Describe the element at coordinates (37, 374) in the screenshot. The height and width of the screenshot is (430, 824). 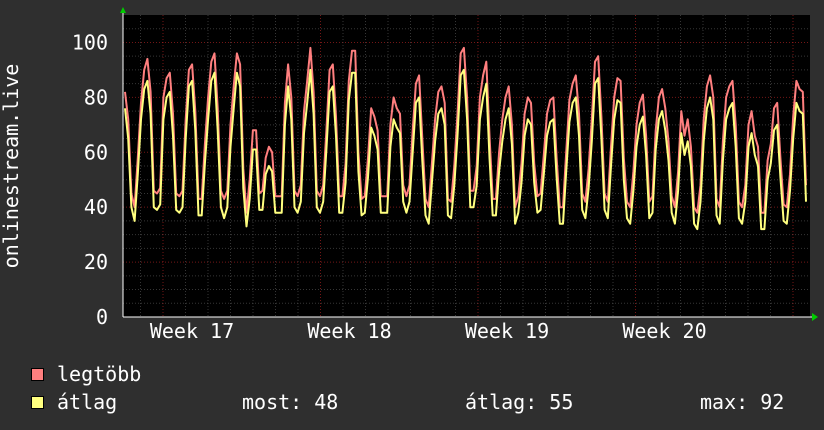
I see `legend-swatch-max` at that location.